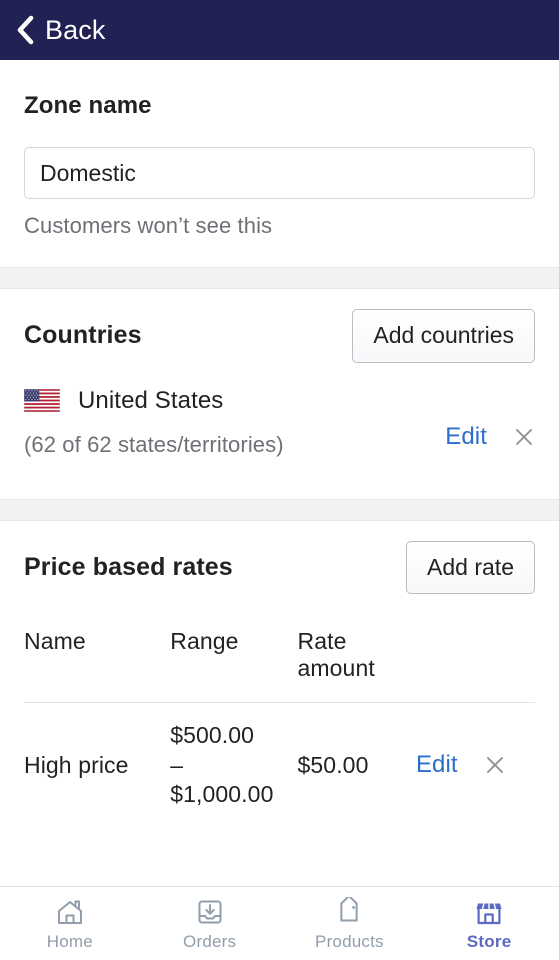 The image size is (559, 960). Describe the element at coordinates (349, 941) in the screenshot. I see `nav-label-products: Products` at that location.